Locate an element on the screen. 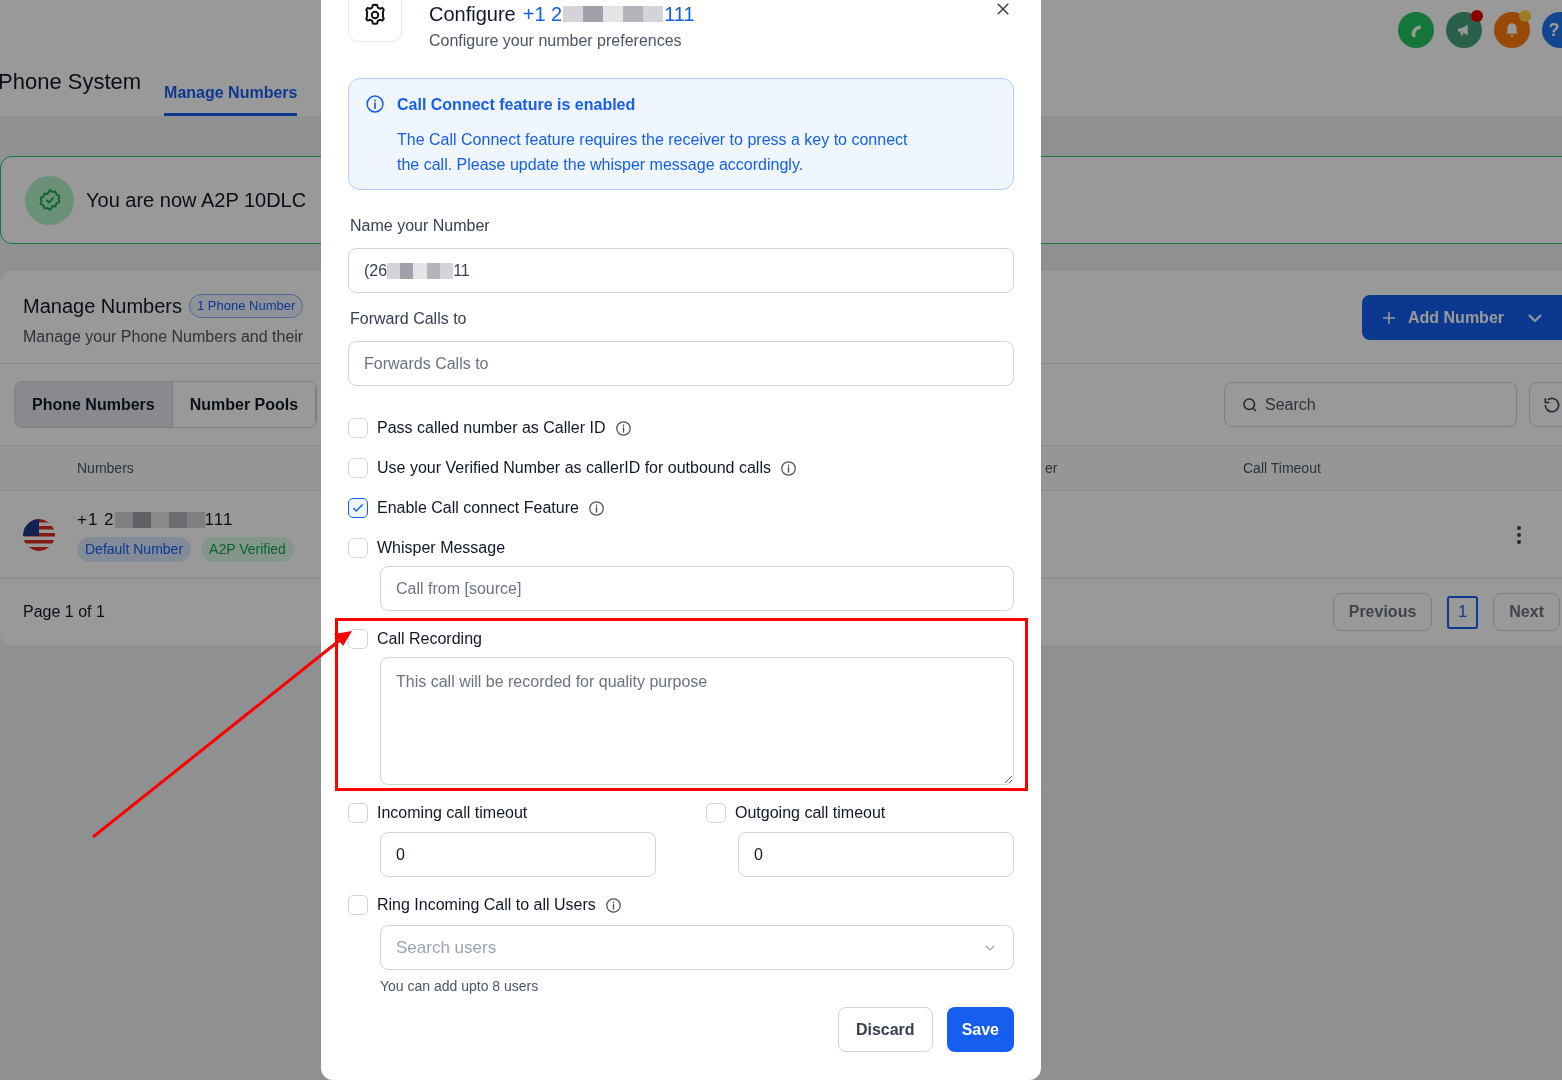 This screenshot has height=1080, width=1562. count-badge: 1 Phone Number is located at coordinates (246, 306).